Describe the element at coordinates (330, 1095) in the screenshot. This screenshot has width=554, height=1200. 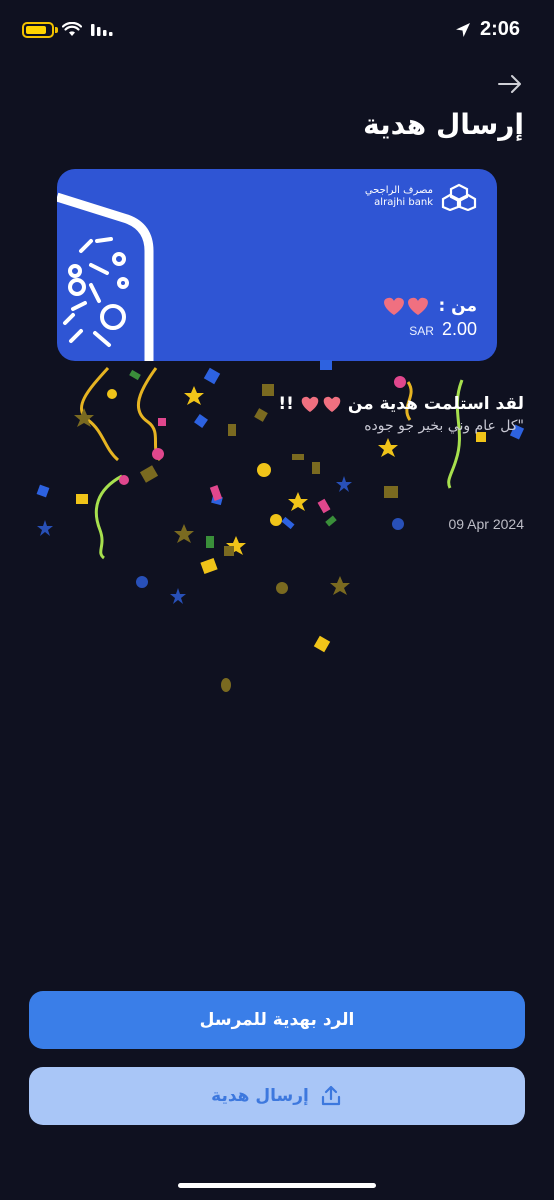
I see `share-upload-icon` at that location.